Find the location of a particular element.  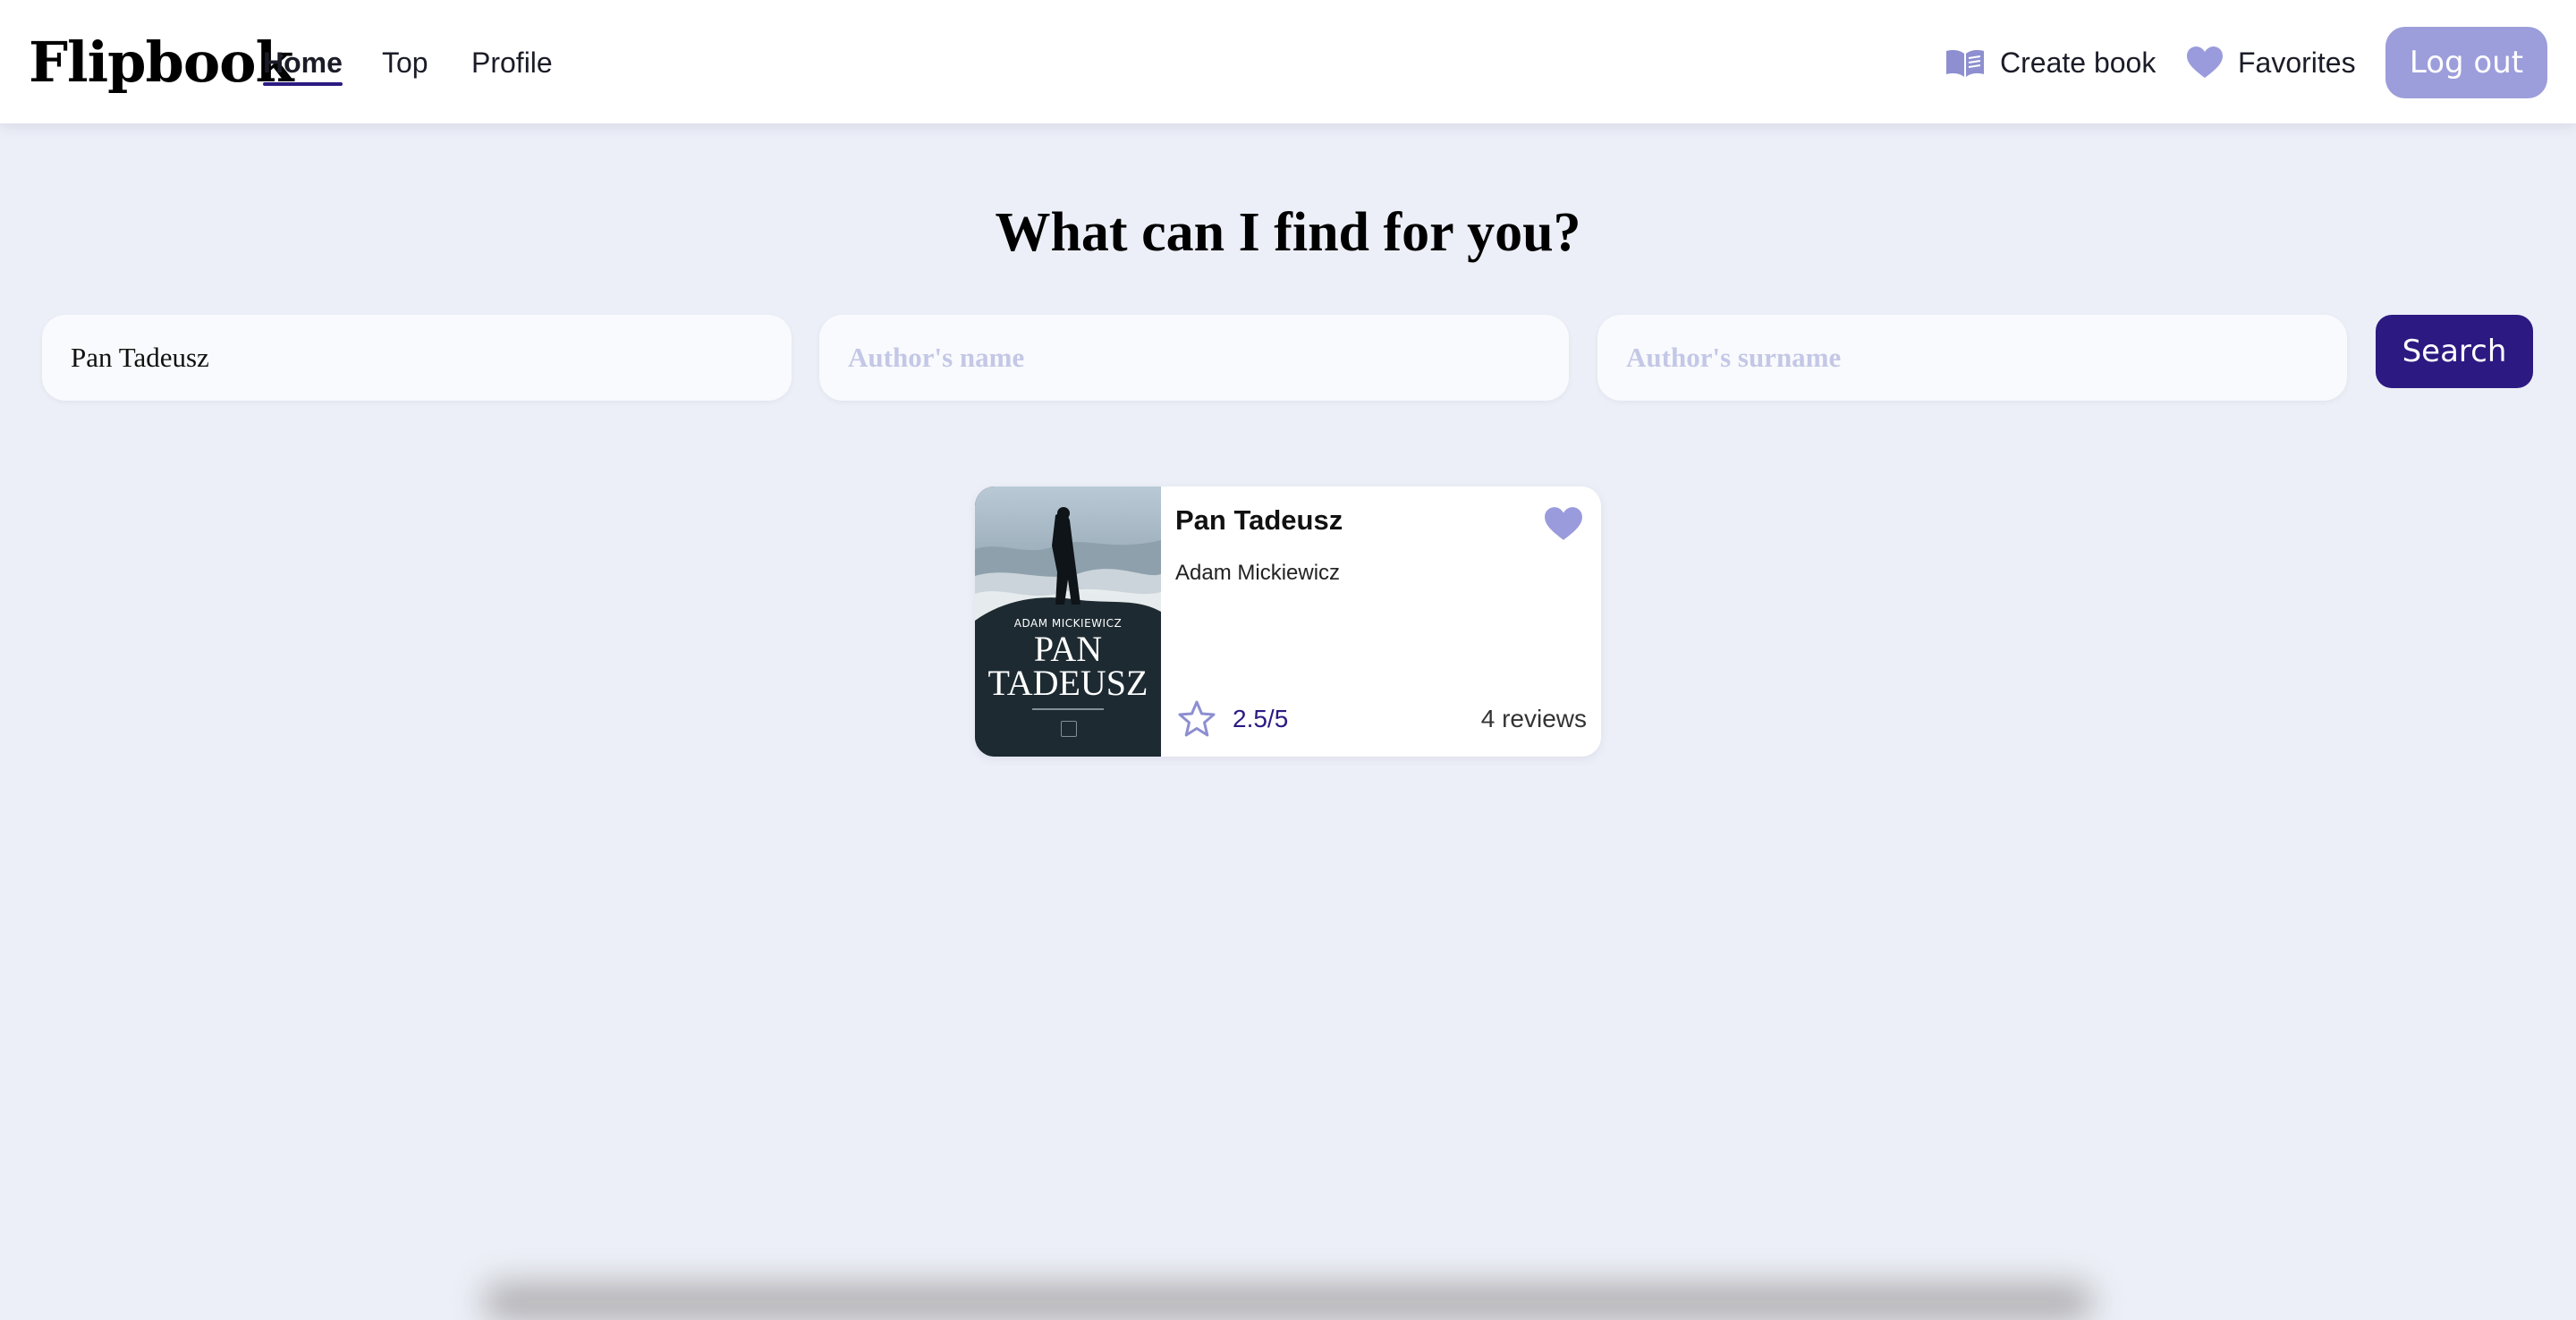

add-to-favorites-heart-icon is located at coordinates (1563, 526).